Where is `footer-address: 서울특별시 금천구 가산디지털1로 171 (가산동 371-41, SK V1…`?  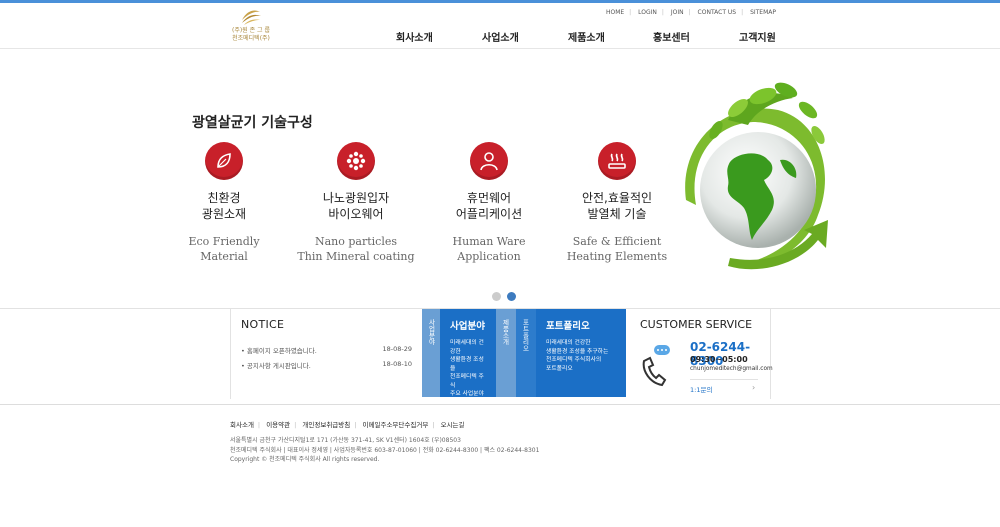
footer-address: 서울특별시 금천구 가산디지털1로 171 (가산동 371-41, SK V1… is located at coordinates (345, 440).